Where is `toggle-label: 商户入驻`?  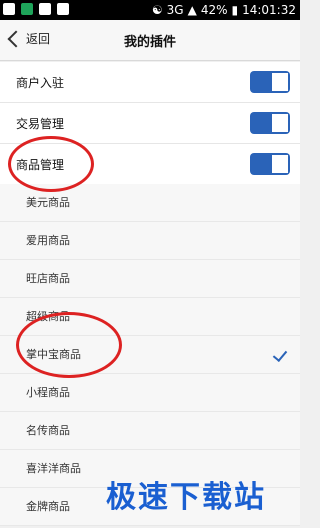
toggle-label: 商户入驻 is located at coordinates (40, 83).